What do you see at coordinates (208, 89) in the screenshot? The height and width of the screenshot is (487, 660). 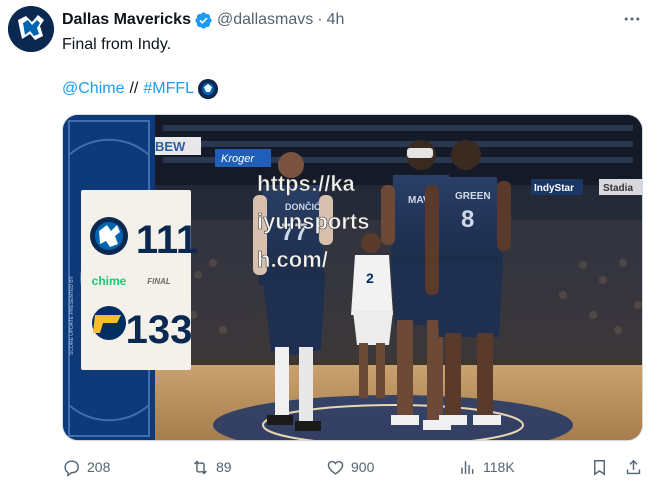 I see `mavericks-hashflag-icon` at bounding box center [208, 89].